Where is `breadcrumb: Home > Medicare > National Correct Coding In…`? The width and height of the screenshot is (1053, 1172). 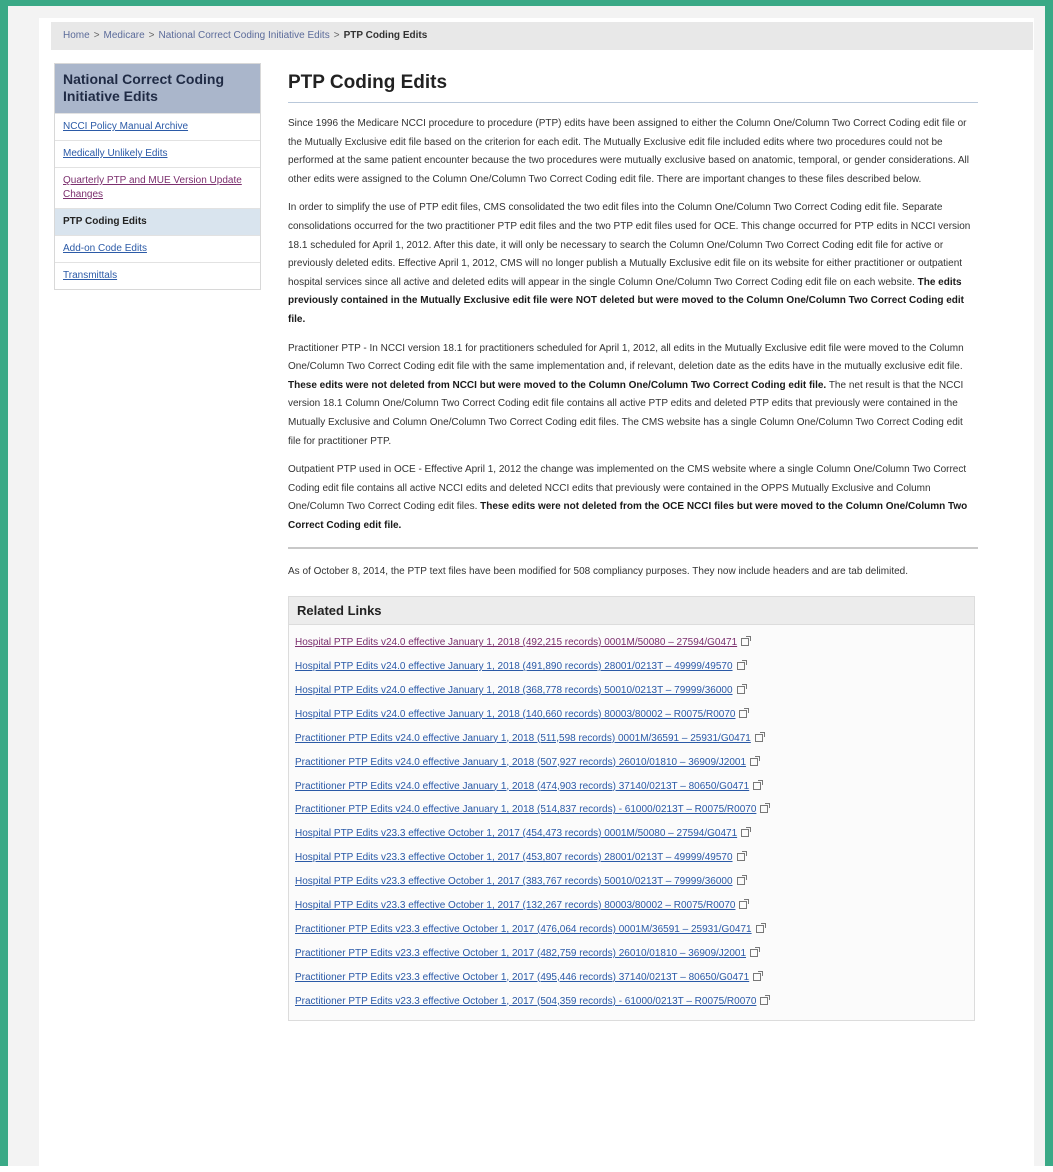 breadcrumb: Home > Medicare > National Correct Coding In… is located at coordinates (542, 36).